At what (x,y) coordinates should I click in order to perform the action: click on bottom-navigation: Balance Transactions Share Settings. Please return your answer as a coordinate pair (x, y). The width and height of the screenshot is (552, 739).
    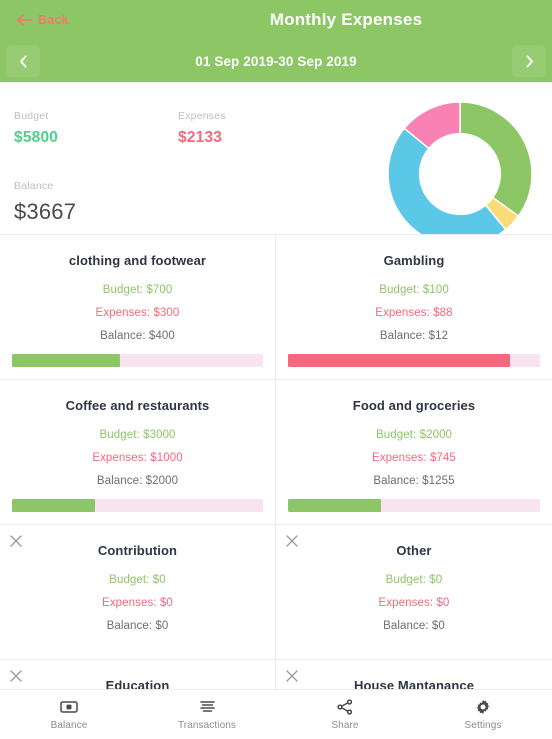
    Looking at the image, I should click on (276, 714).